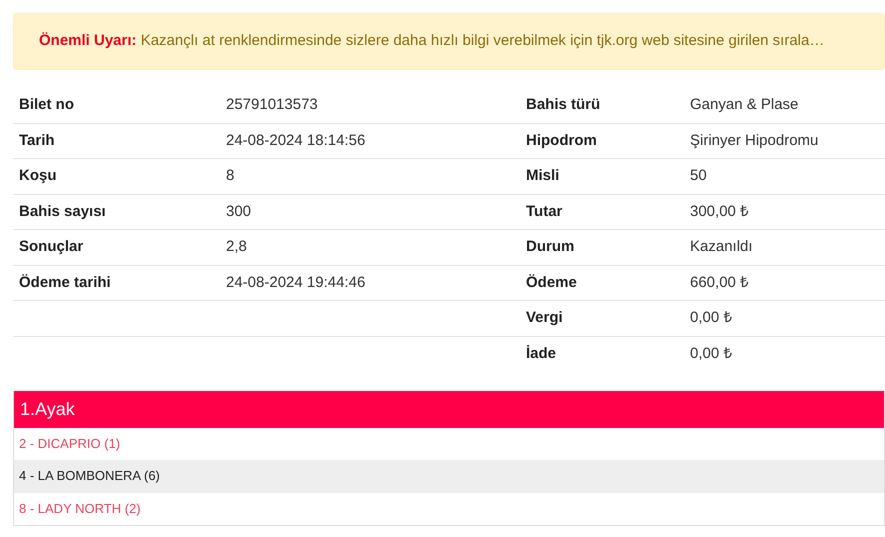 The image size is (885, 537). I want to click on field-label: Misli, so click(543, 175).